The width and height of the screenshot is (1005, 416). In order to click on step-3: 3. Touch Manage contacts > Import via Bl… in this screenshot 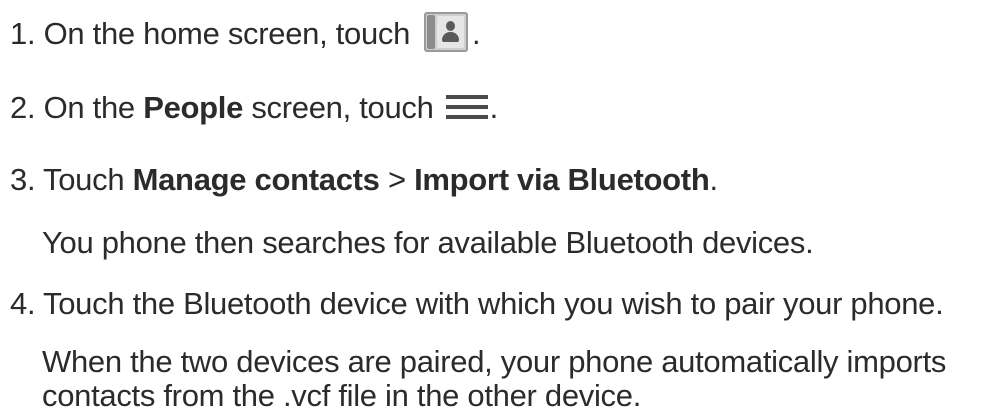, I will do `click(364, 180)`.